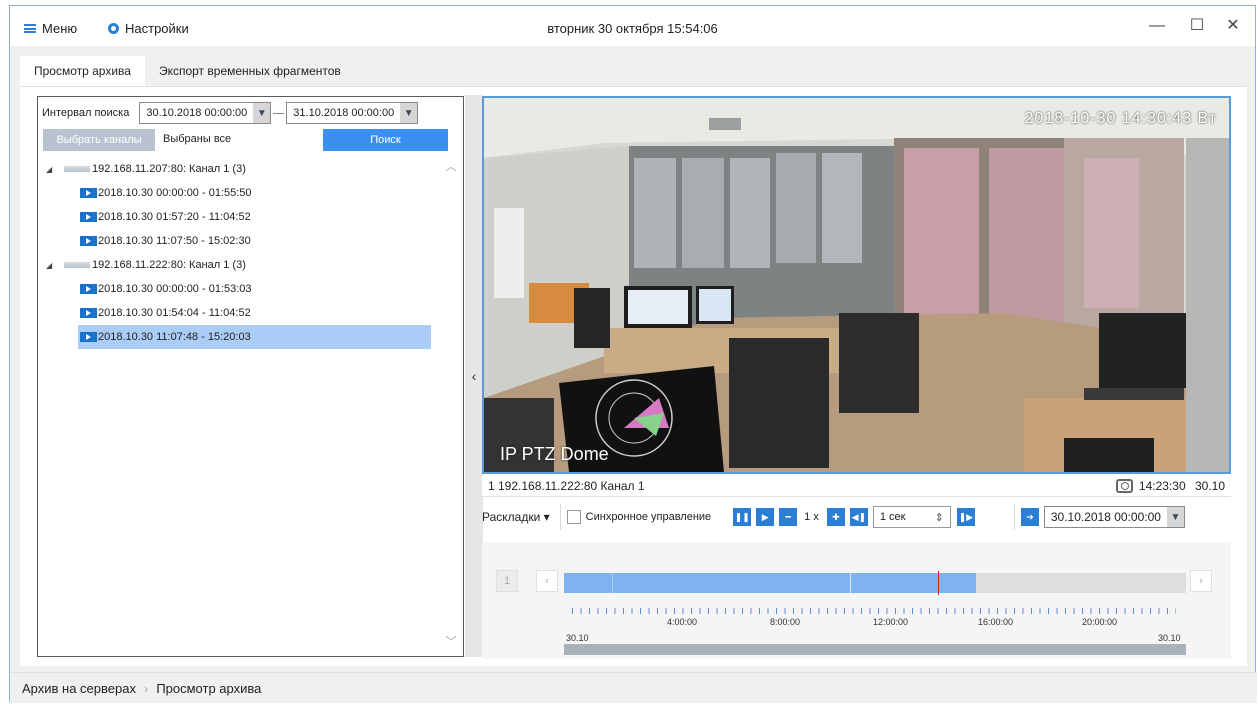  Describe the element at coordinates (175, 289) in the screenshot. I see `recording-label: 2018.10.30 00:00:00 - 01:53:03` at that location.